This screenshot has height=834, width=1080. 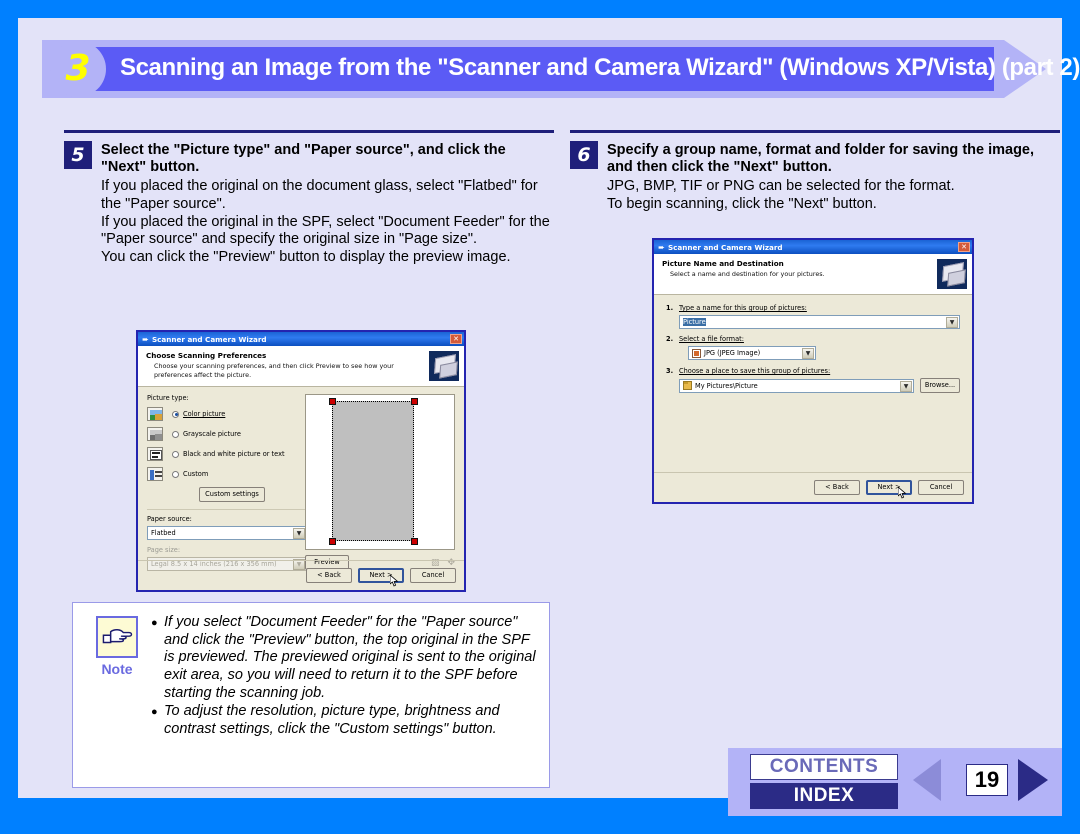 I want to click on dialog-heading: Picture Name and Destination, so click(x=723, y=263).